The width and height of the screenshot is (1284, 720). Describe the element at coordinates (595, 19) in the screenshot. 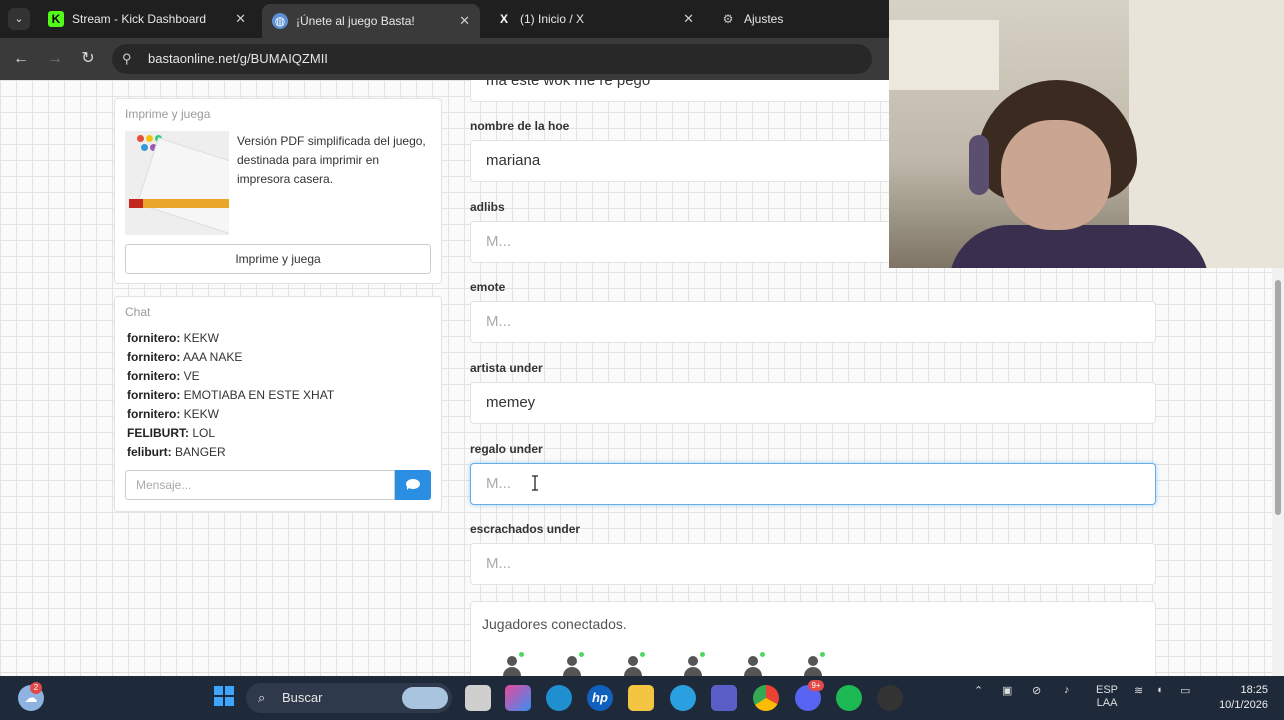

I see `tab-x-home: X (1) Inicio / X ✕` at that location.